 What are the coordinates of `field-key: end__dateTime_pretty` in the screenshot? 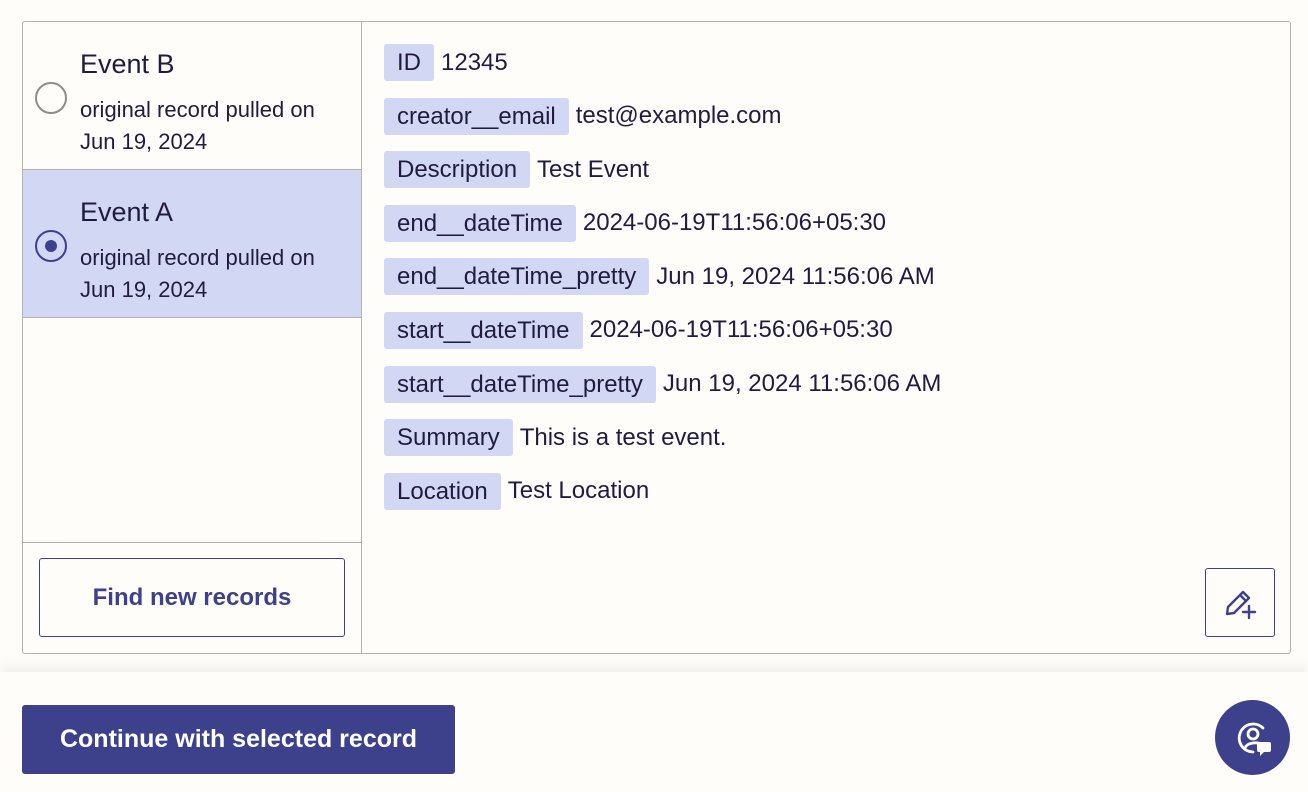 It's located at (517, 277).